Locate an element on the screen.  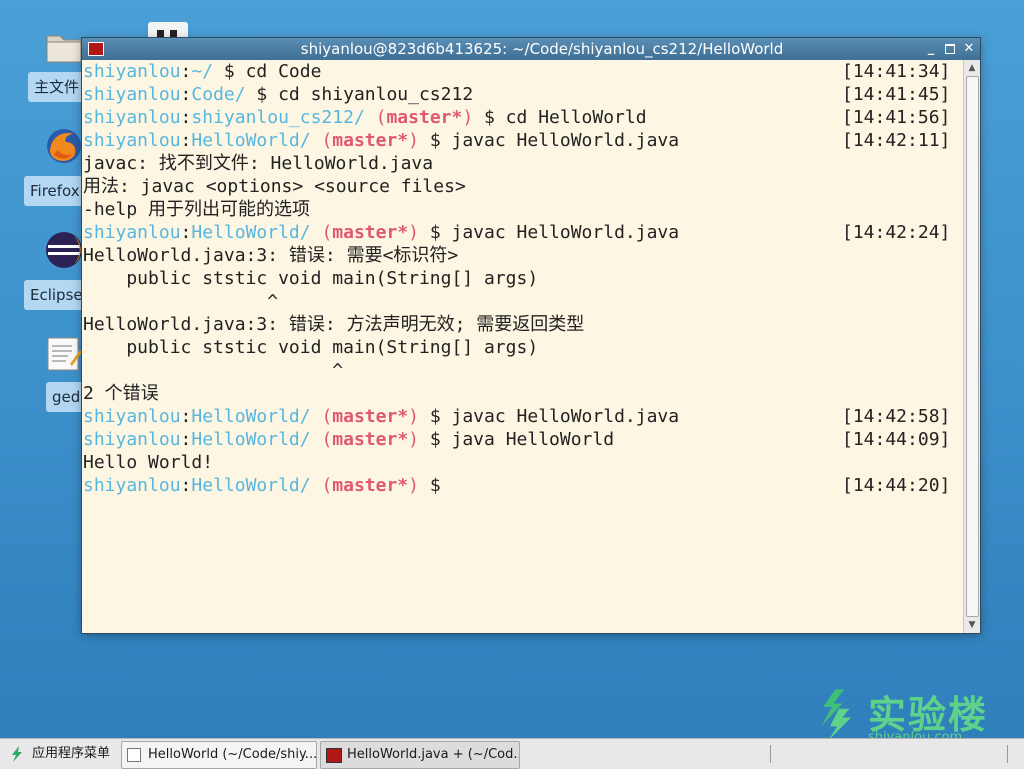
output-text: public ststic void main(String[] args) is located at coordinates (311, 347).